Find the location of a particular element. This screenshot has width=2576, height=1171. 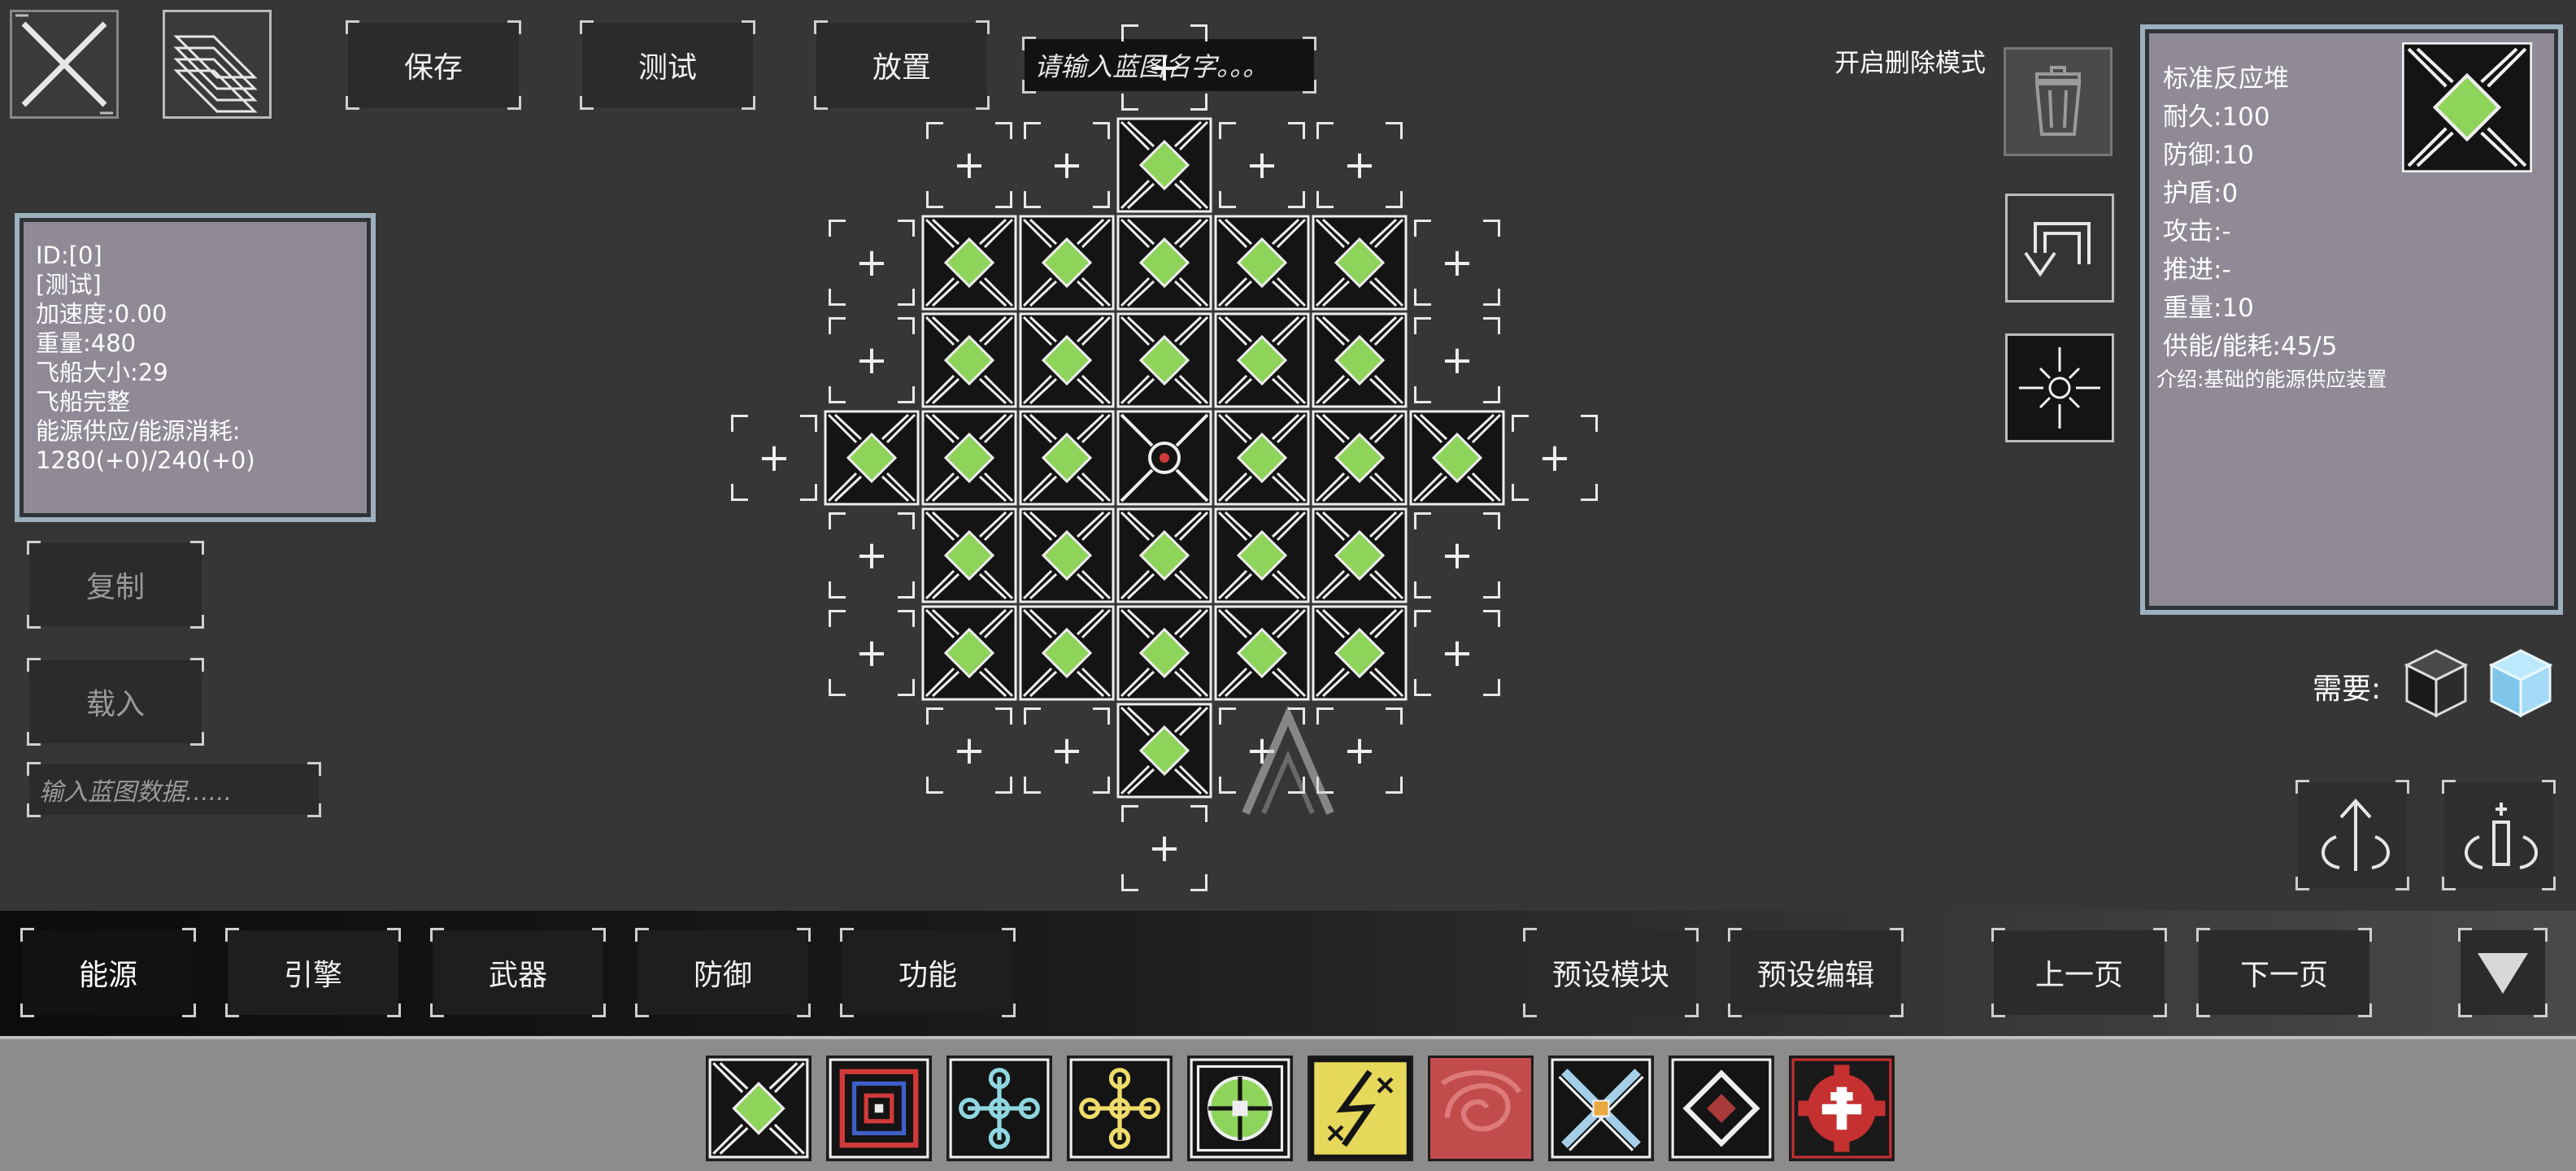

palette-lightning is located at coordinates (1360, 1108).